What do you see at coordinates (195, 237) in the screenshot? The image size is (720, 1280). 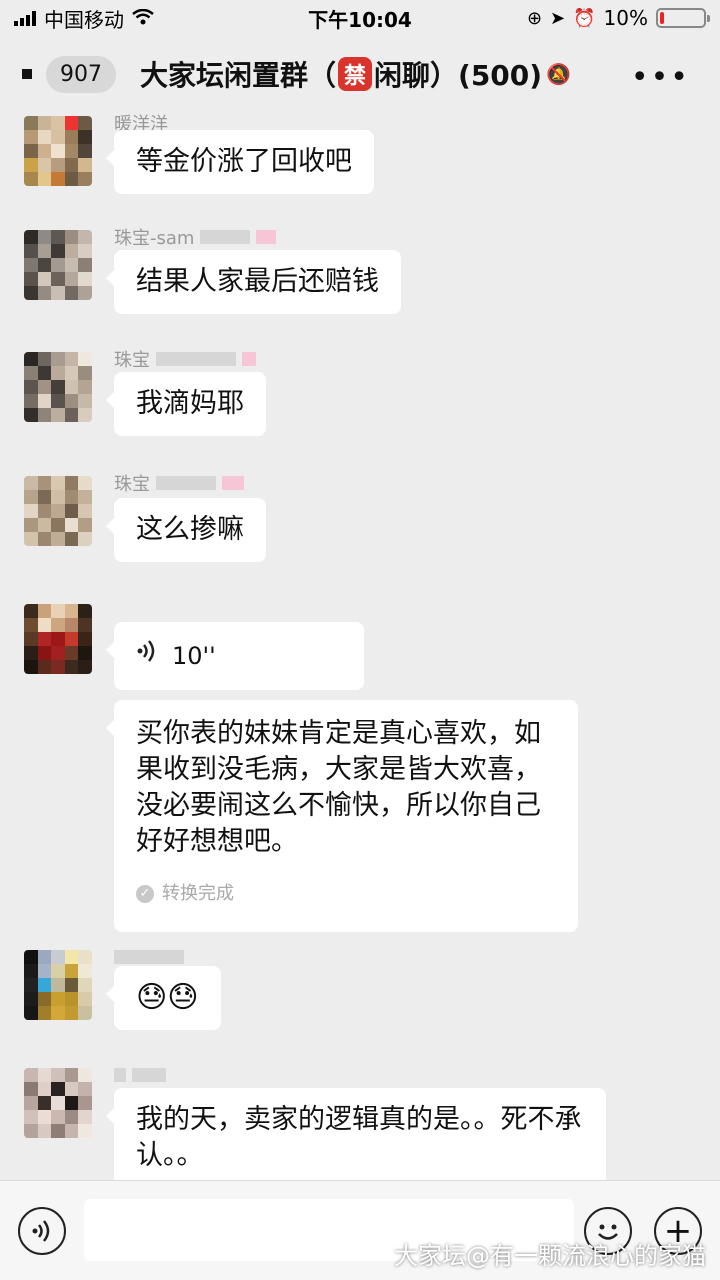 I see `sender-name: 珠宝-sam` at bounding box center [195, 237].